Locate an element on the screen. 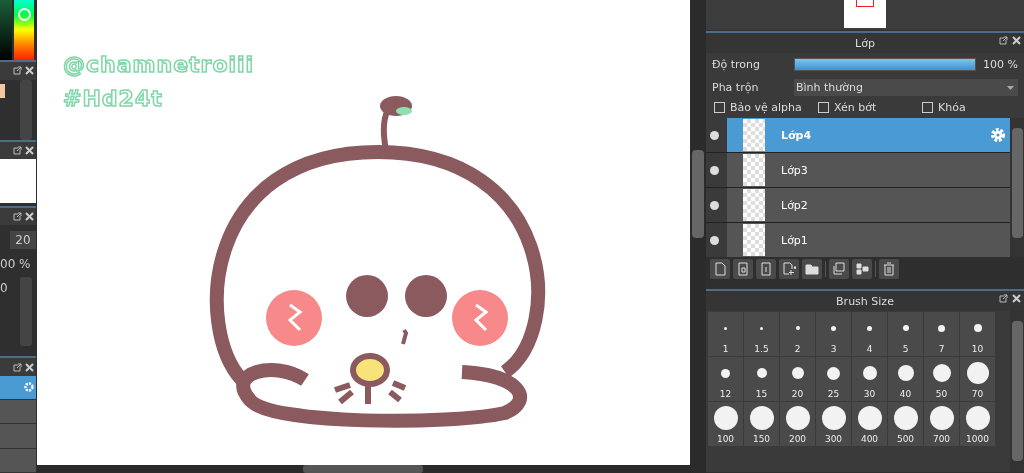 Image resolution: width=1024 pixels, height=473 pixels. option-checkbox: Khóa is located at coordinates (967, 107).